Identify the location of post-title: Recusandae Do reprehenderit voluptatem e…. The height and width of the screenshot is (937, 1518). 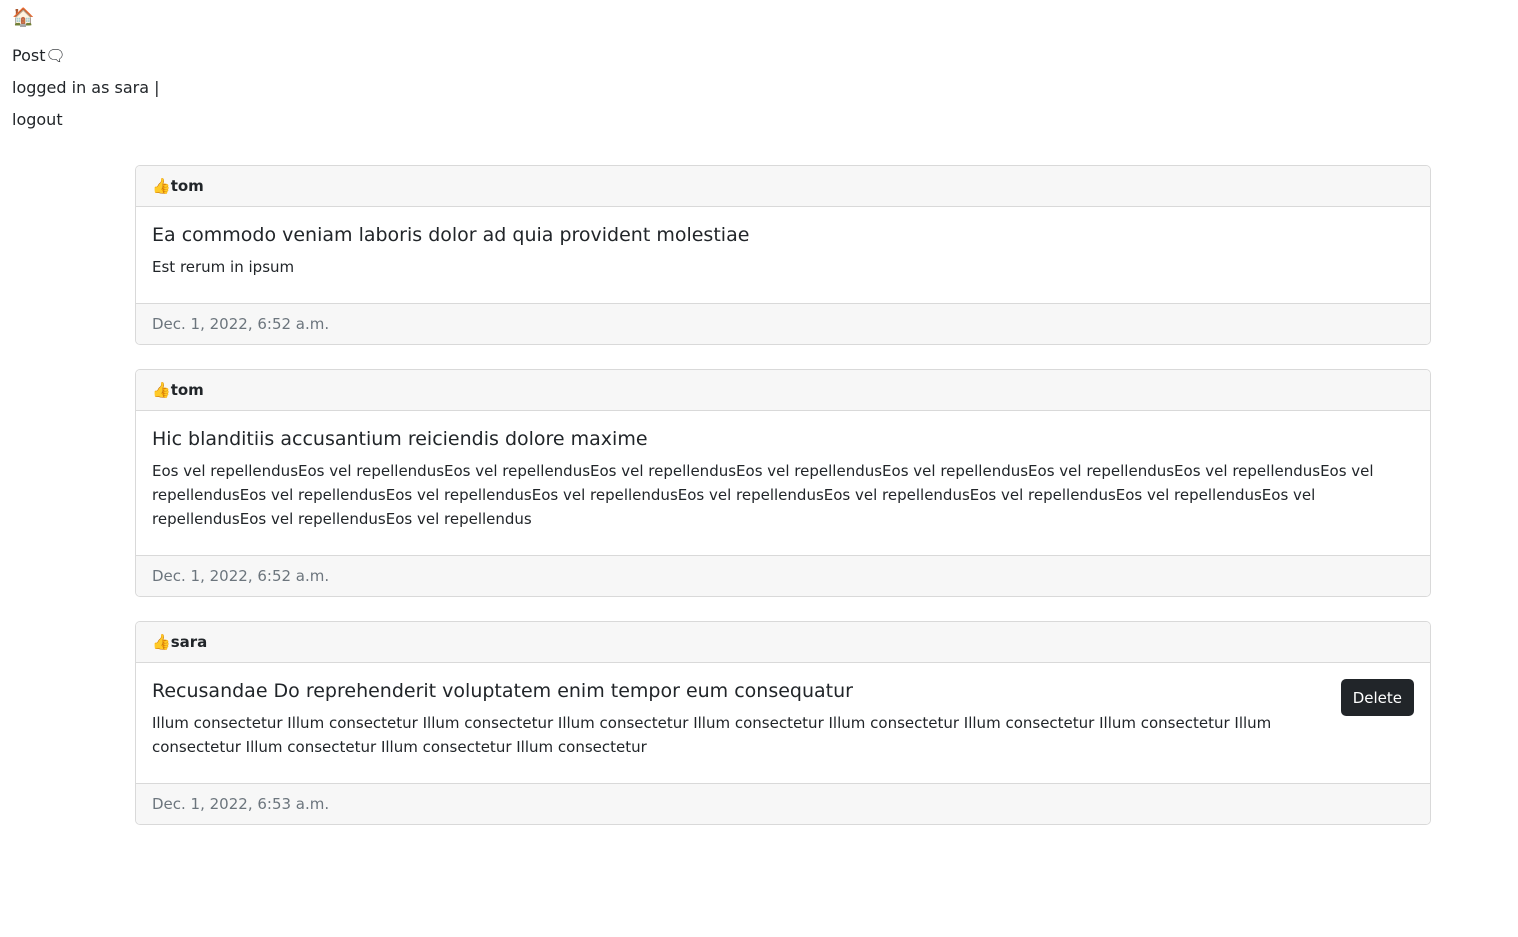
(502, 691).